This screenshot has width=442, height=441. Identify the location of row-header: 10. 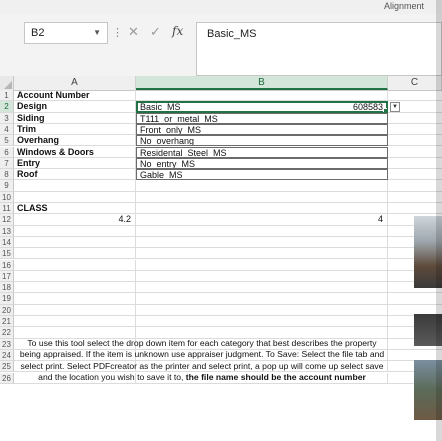
(7, 197).